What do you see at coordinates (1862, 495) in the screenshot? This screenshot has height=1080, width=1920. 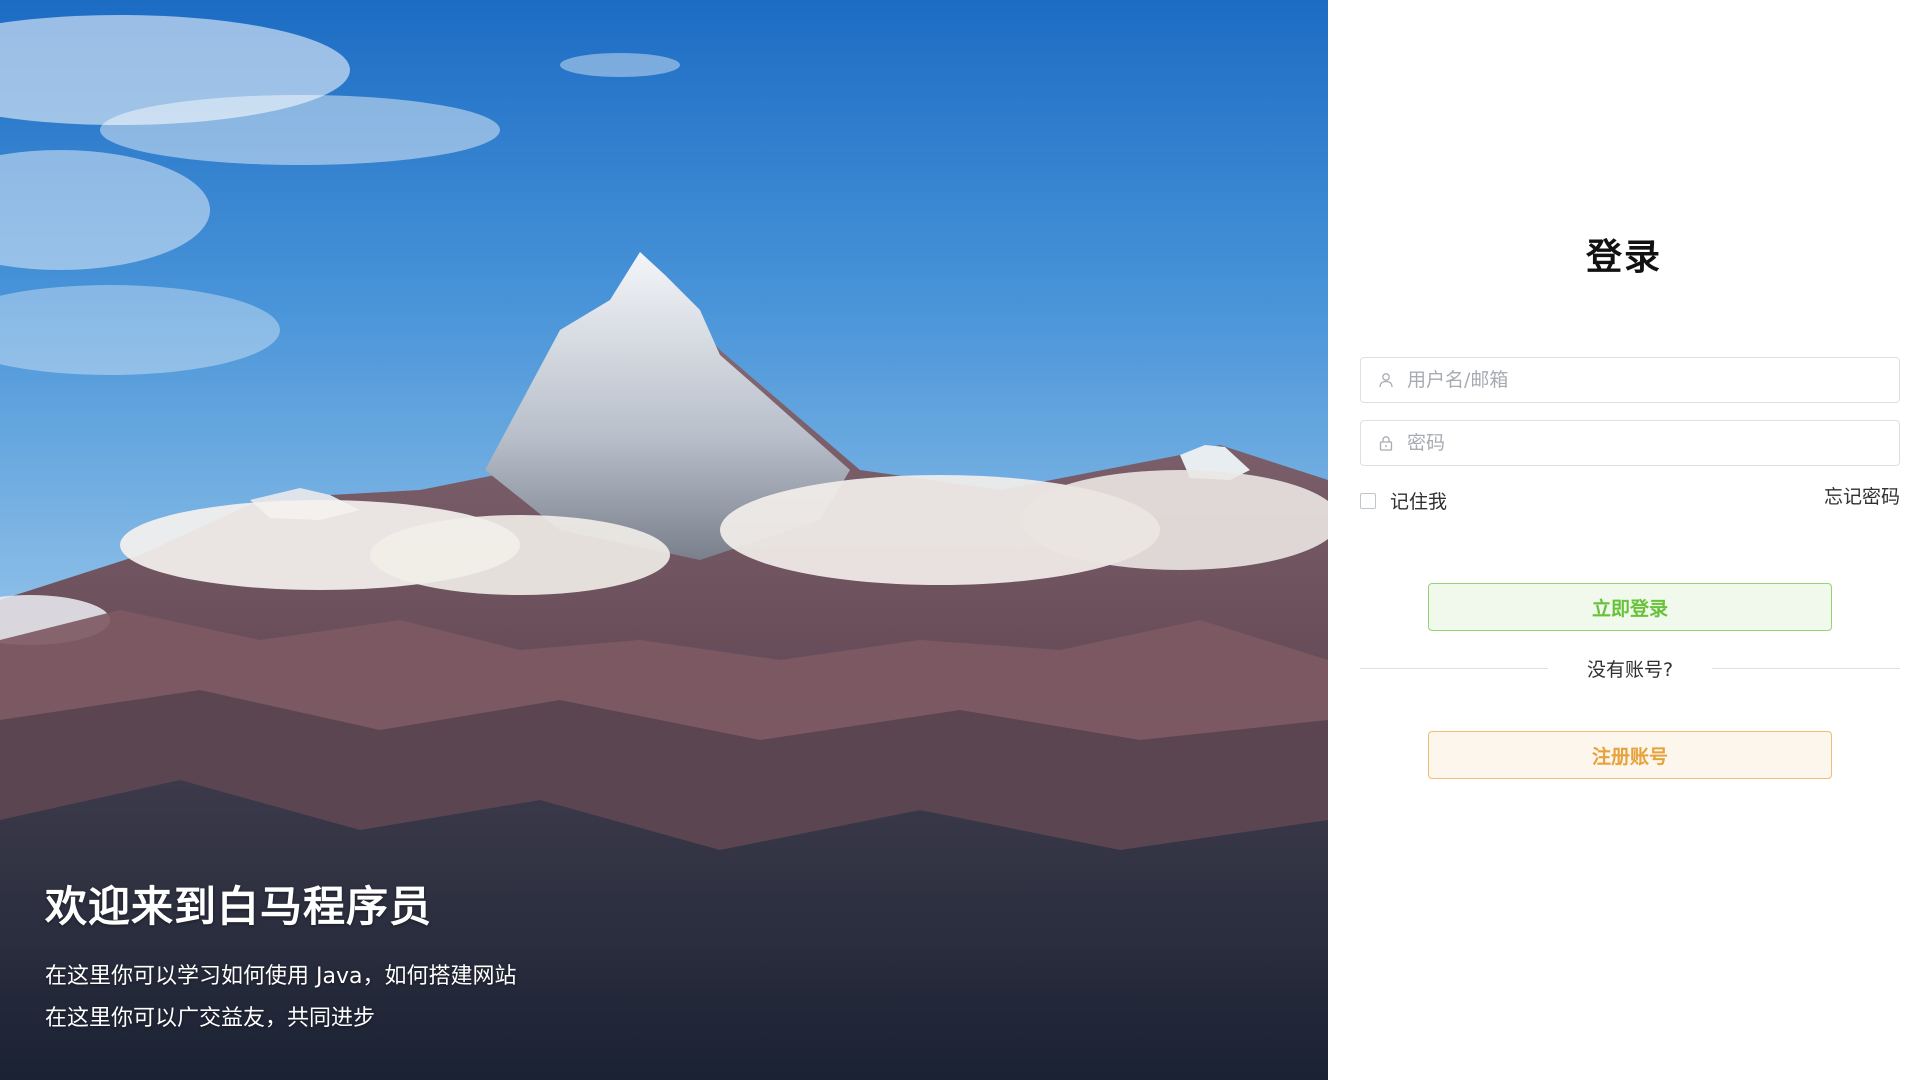 I see `forgot-password-link: 忘记密码` at bounding box center [1862, 495].